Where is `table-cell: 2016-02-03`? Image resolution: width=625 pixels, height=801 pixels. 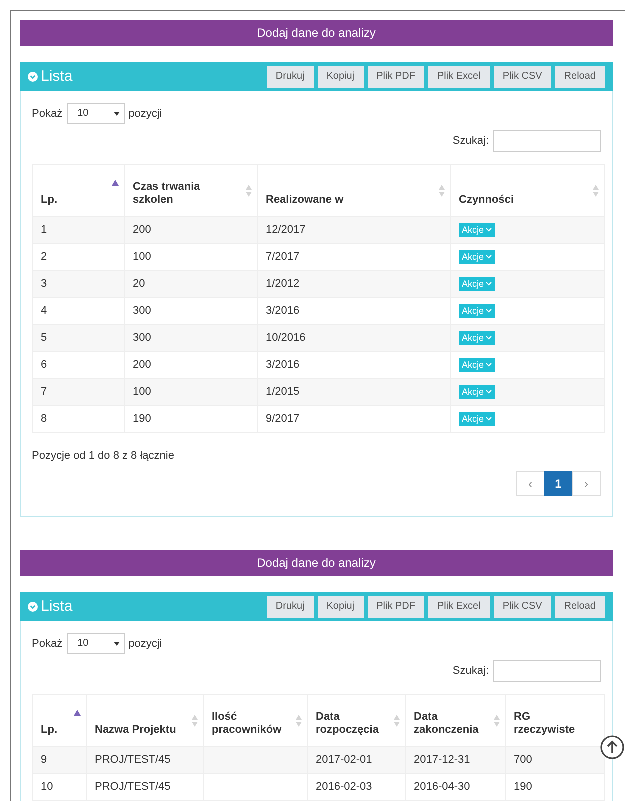
table-cell: 2016-02-03 is located at coordinates (344, 787).